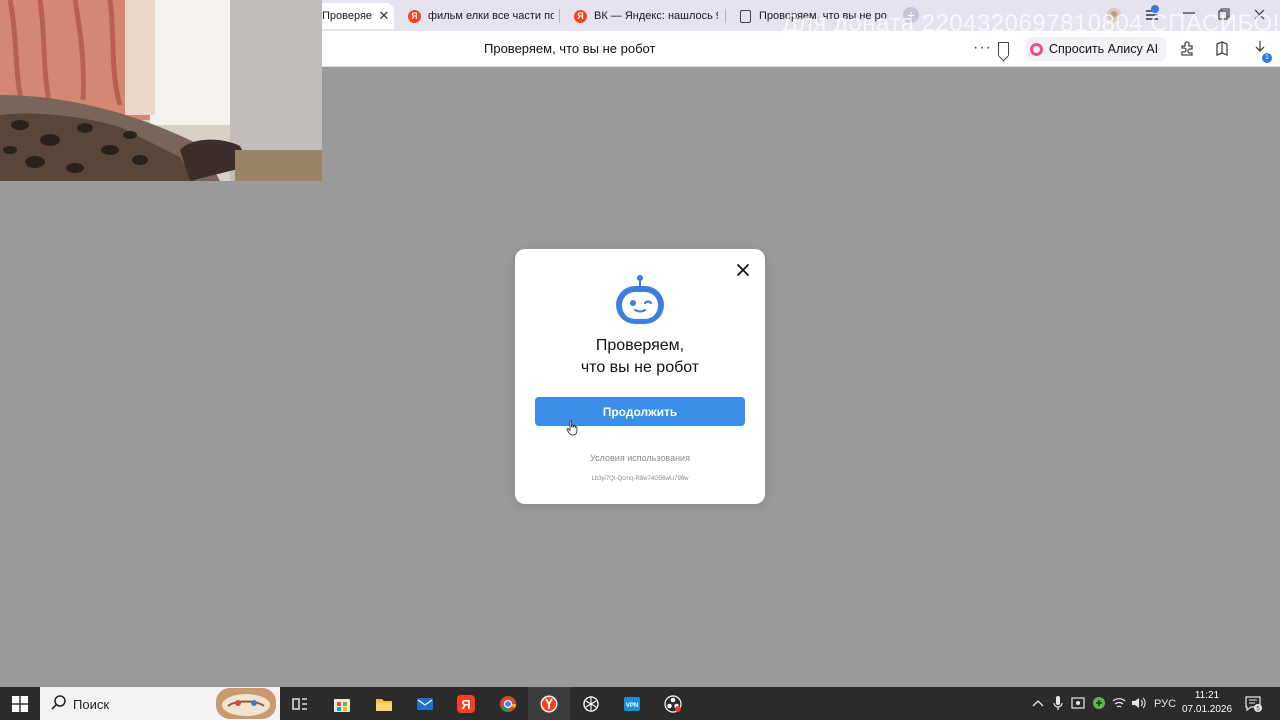 Image resolution: width=1280 pixels, height=720 pixels. What do you see at coordinates (1207, 709) in the screenshot?
I see `clock-date: 07.01.2026` at bounding box center [1207, 709].